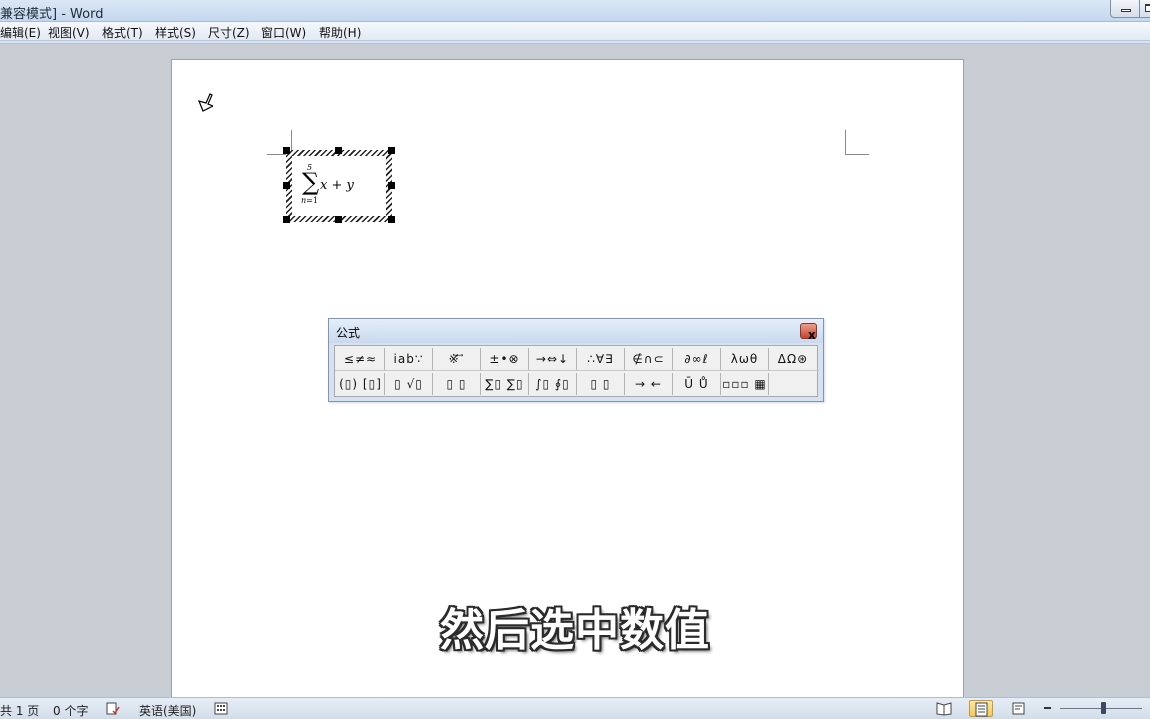 This screenshot has width=1150, height=719. What do you see at coordinates (649, 384) in the screenshot?
I see `labeled-arrow-templates-button: → ←` at bounding box center [649, 384].